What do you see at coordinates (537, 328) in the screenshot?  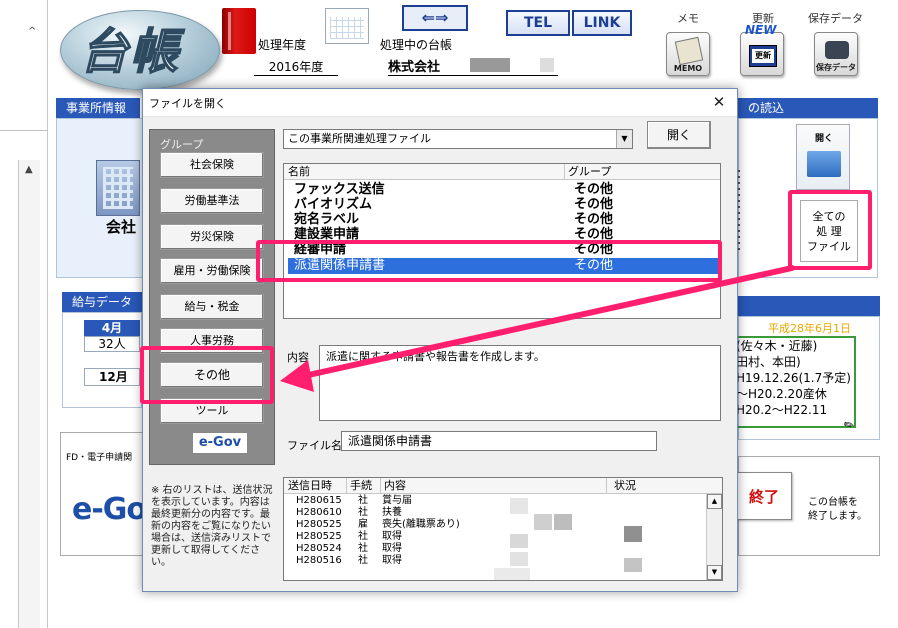 I see `annotation-arrow` at bounding box center [537, 328].